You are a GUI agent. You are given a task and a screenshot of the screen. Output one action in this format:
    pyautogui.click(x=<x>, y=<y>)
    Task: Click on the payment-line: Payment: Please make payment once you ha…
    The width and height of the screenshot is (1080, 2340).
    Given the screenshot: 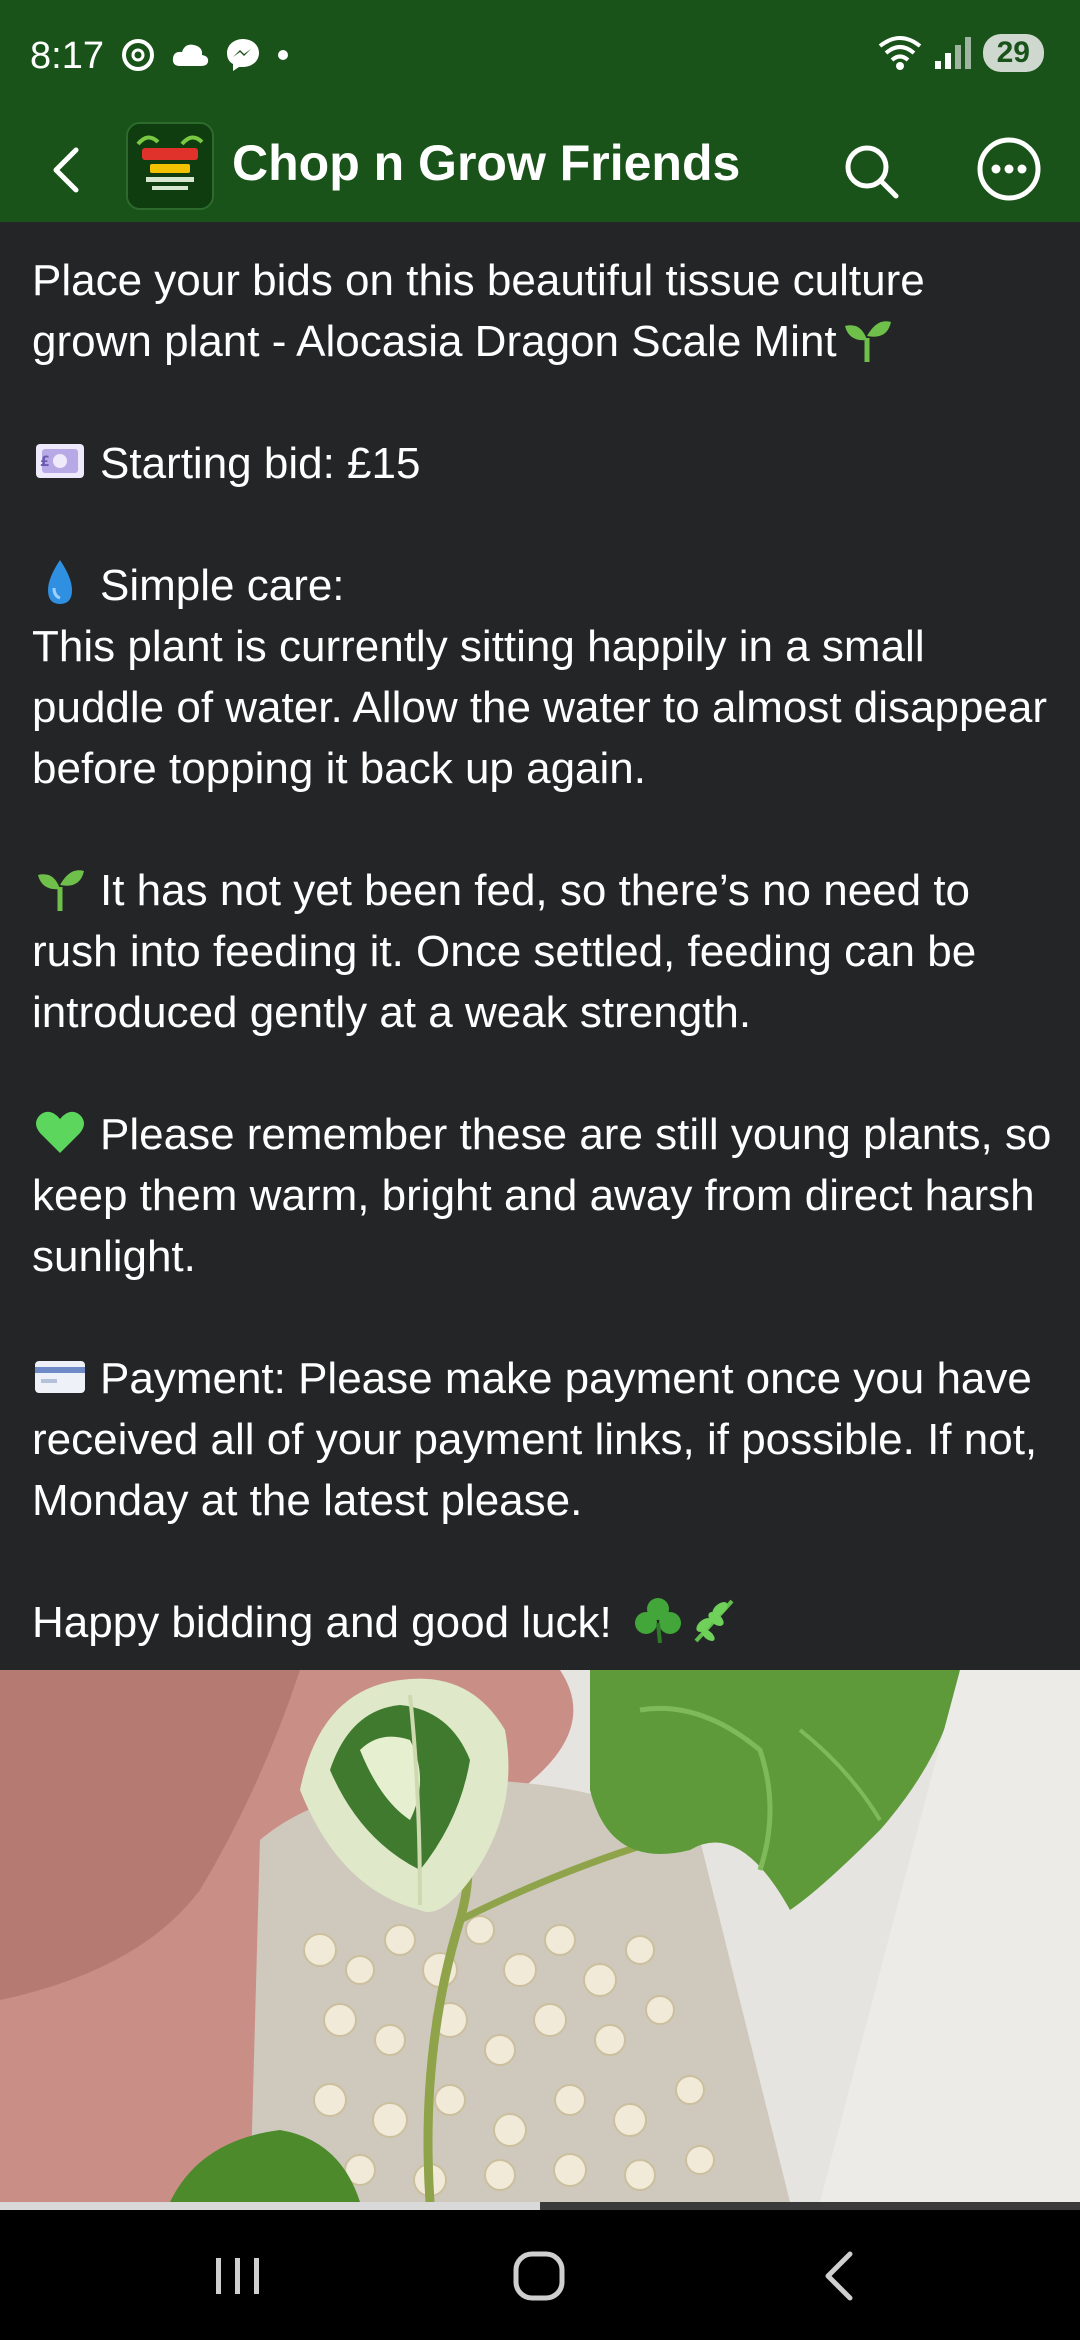 What is the action you would take?
    pyautogui.click(x=542, y=1439)
    